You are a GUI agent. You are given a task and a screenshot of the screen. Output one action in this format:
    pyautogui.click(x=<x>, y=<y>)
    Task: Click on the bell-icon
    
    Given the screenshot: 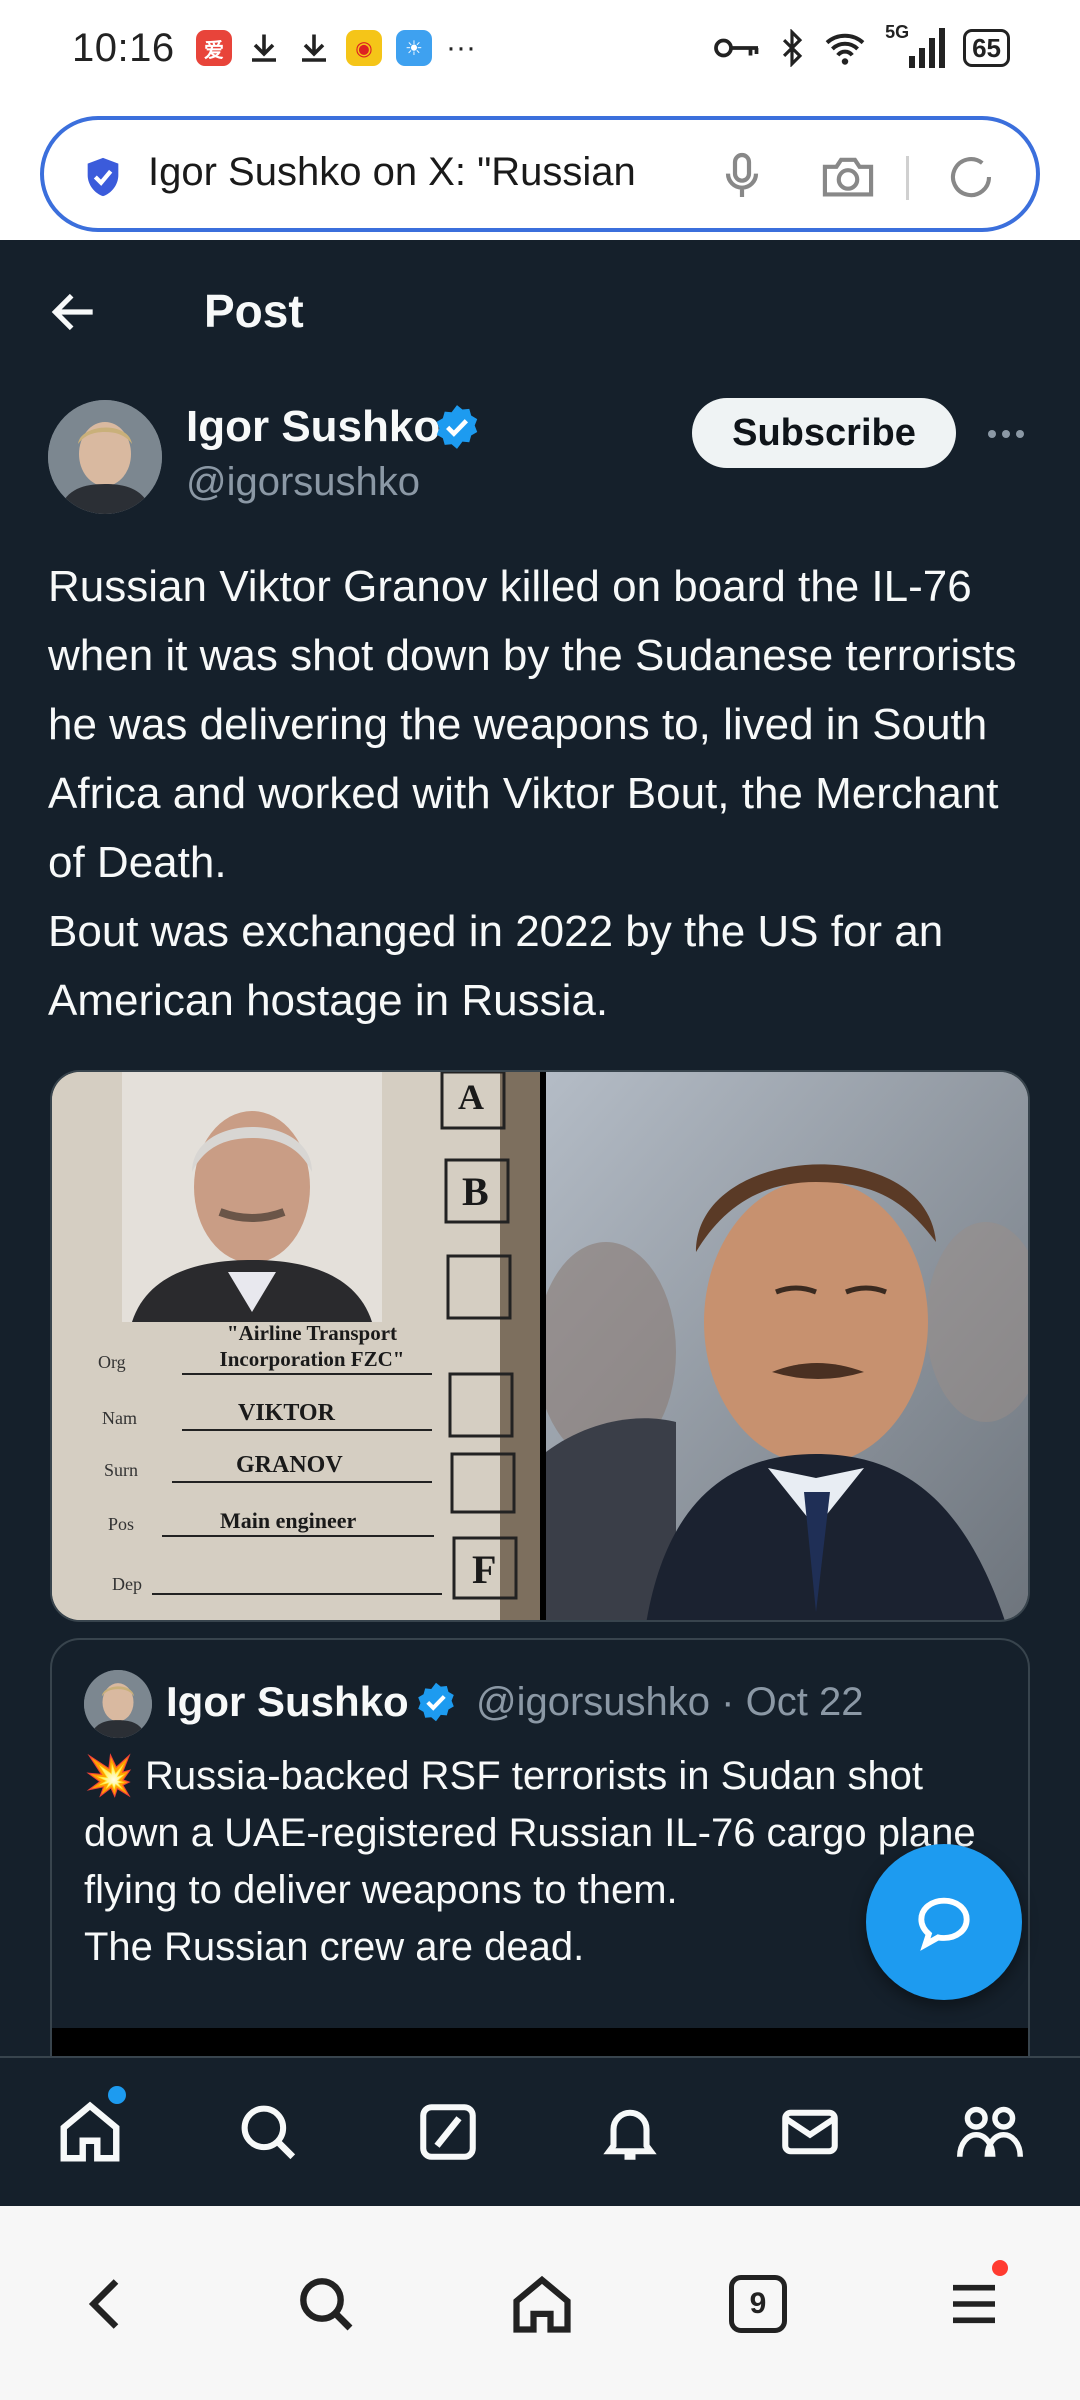 What is the action you would take?
    pyautogui.click(x=630, y=2134)
    